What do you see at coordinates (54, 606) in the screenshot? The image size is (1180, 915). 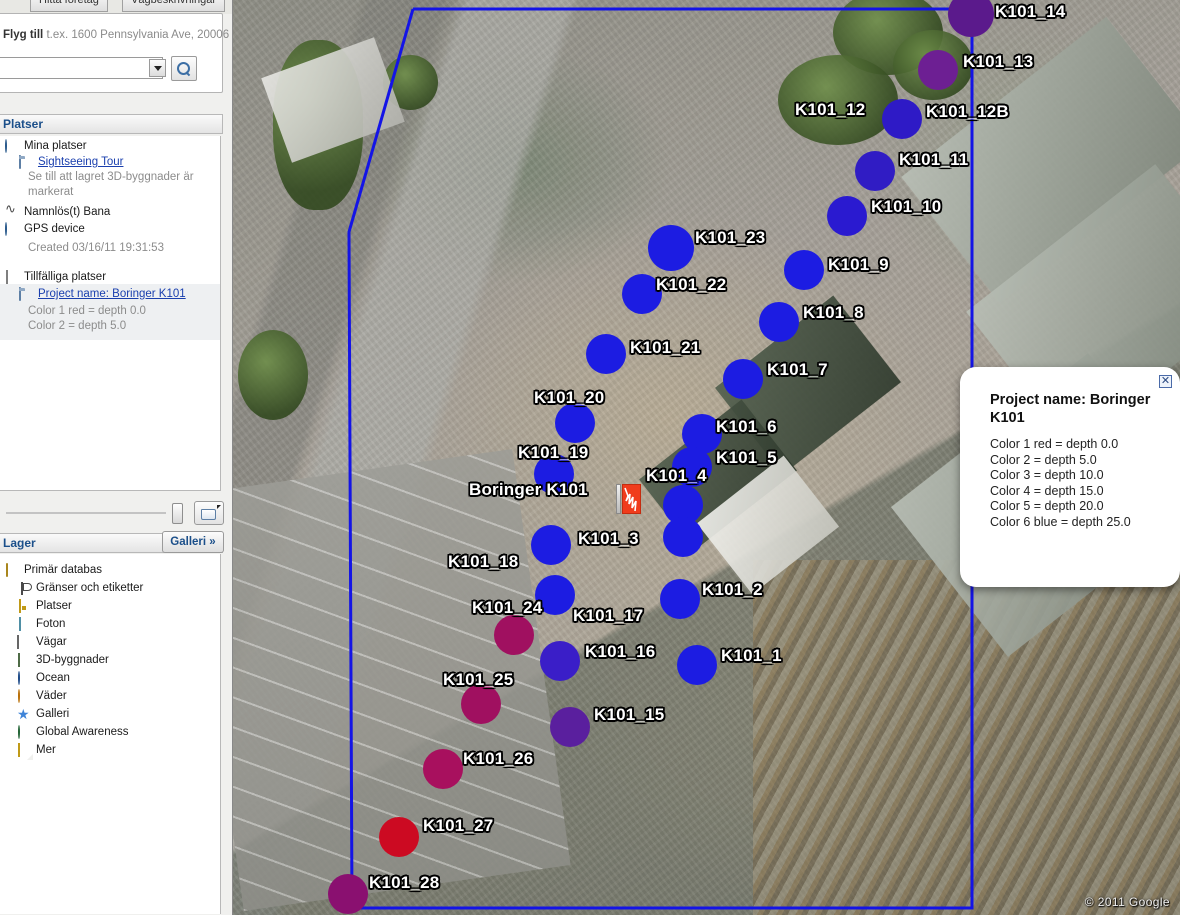 I see `layer-item-label: Platser` at bounding box center [54, 606].